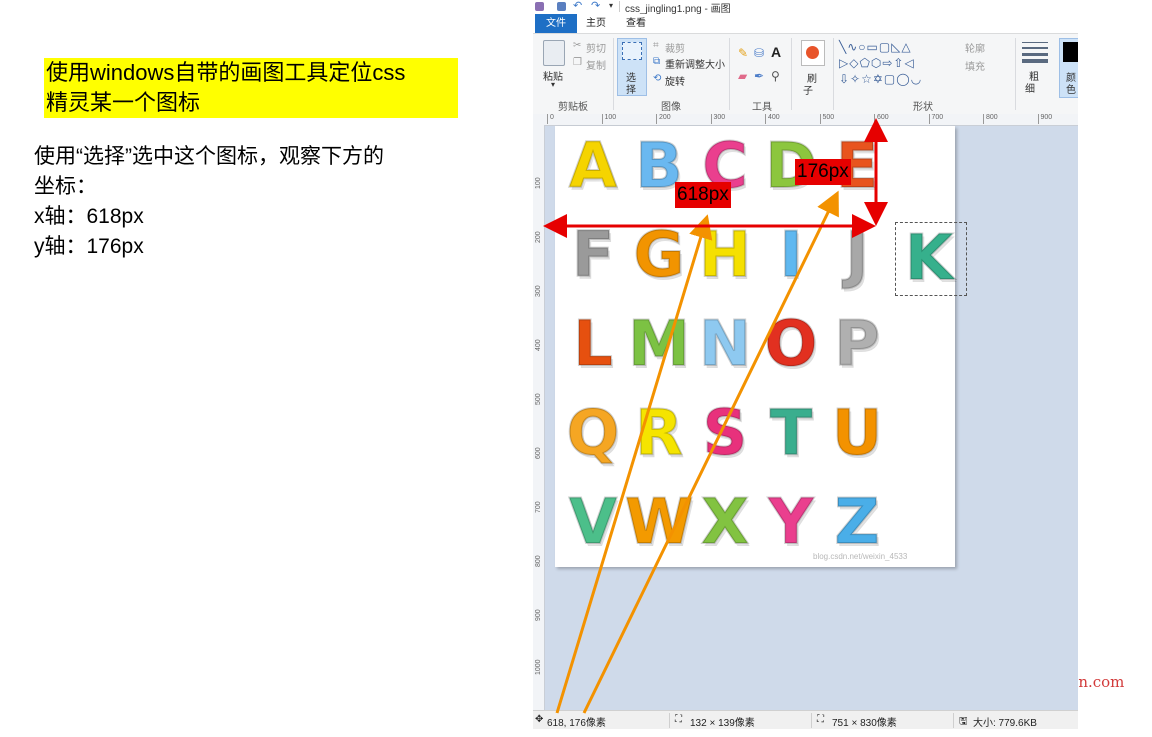  Describe the element at coordinates (634, 464) in the screenshot. I see `x-pointer-arrow` at that location.